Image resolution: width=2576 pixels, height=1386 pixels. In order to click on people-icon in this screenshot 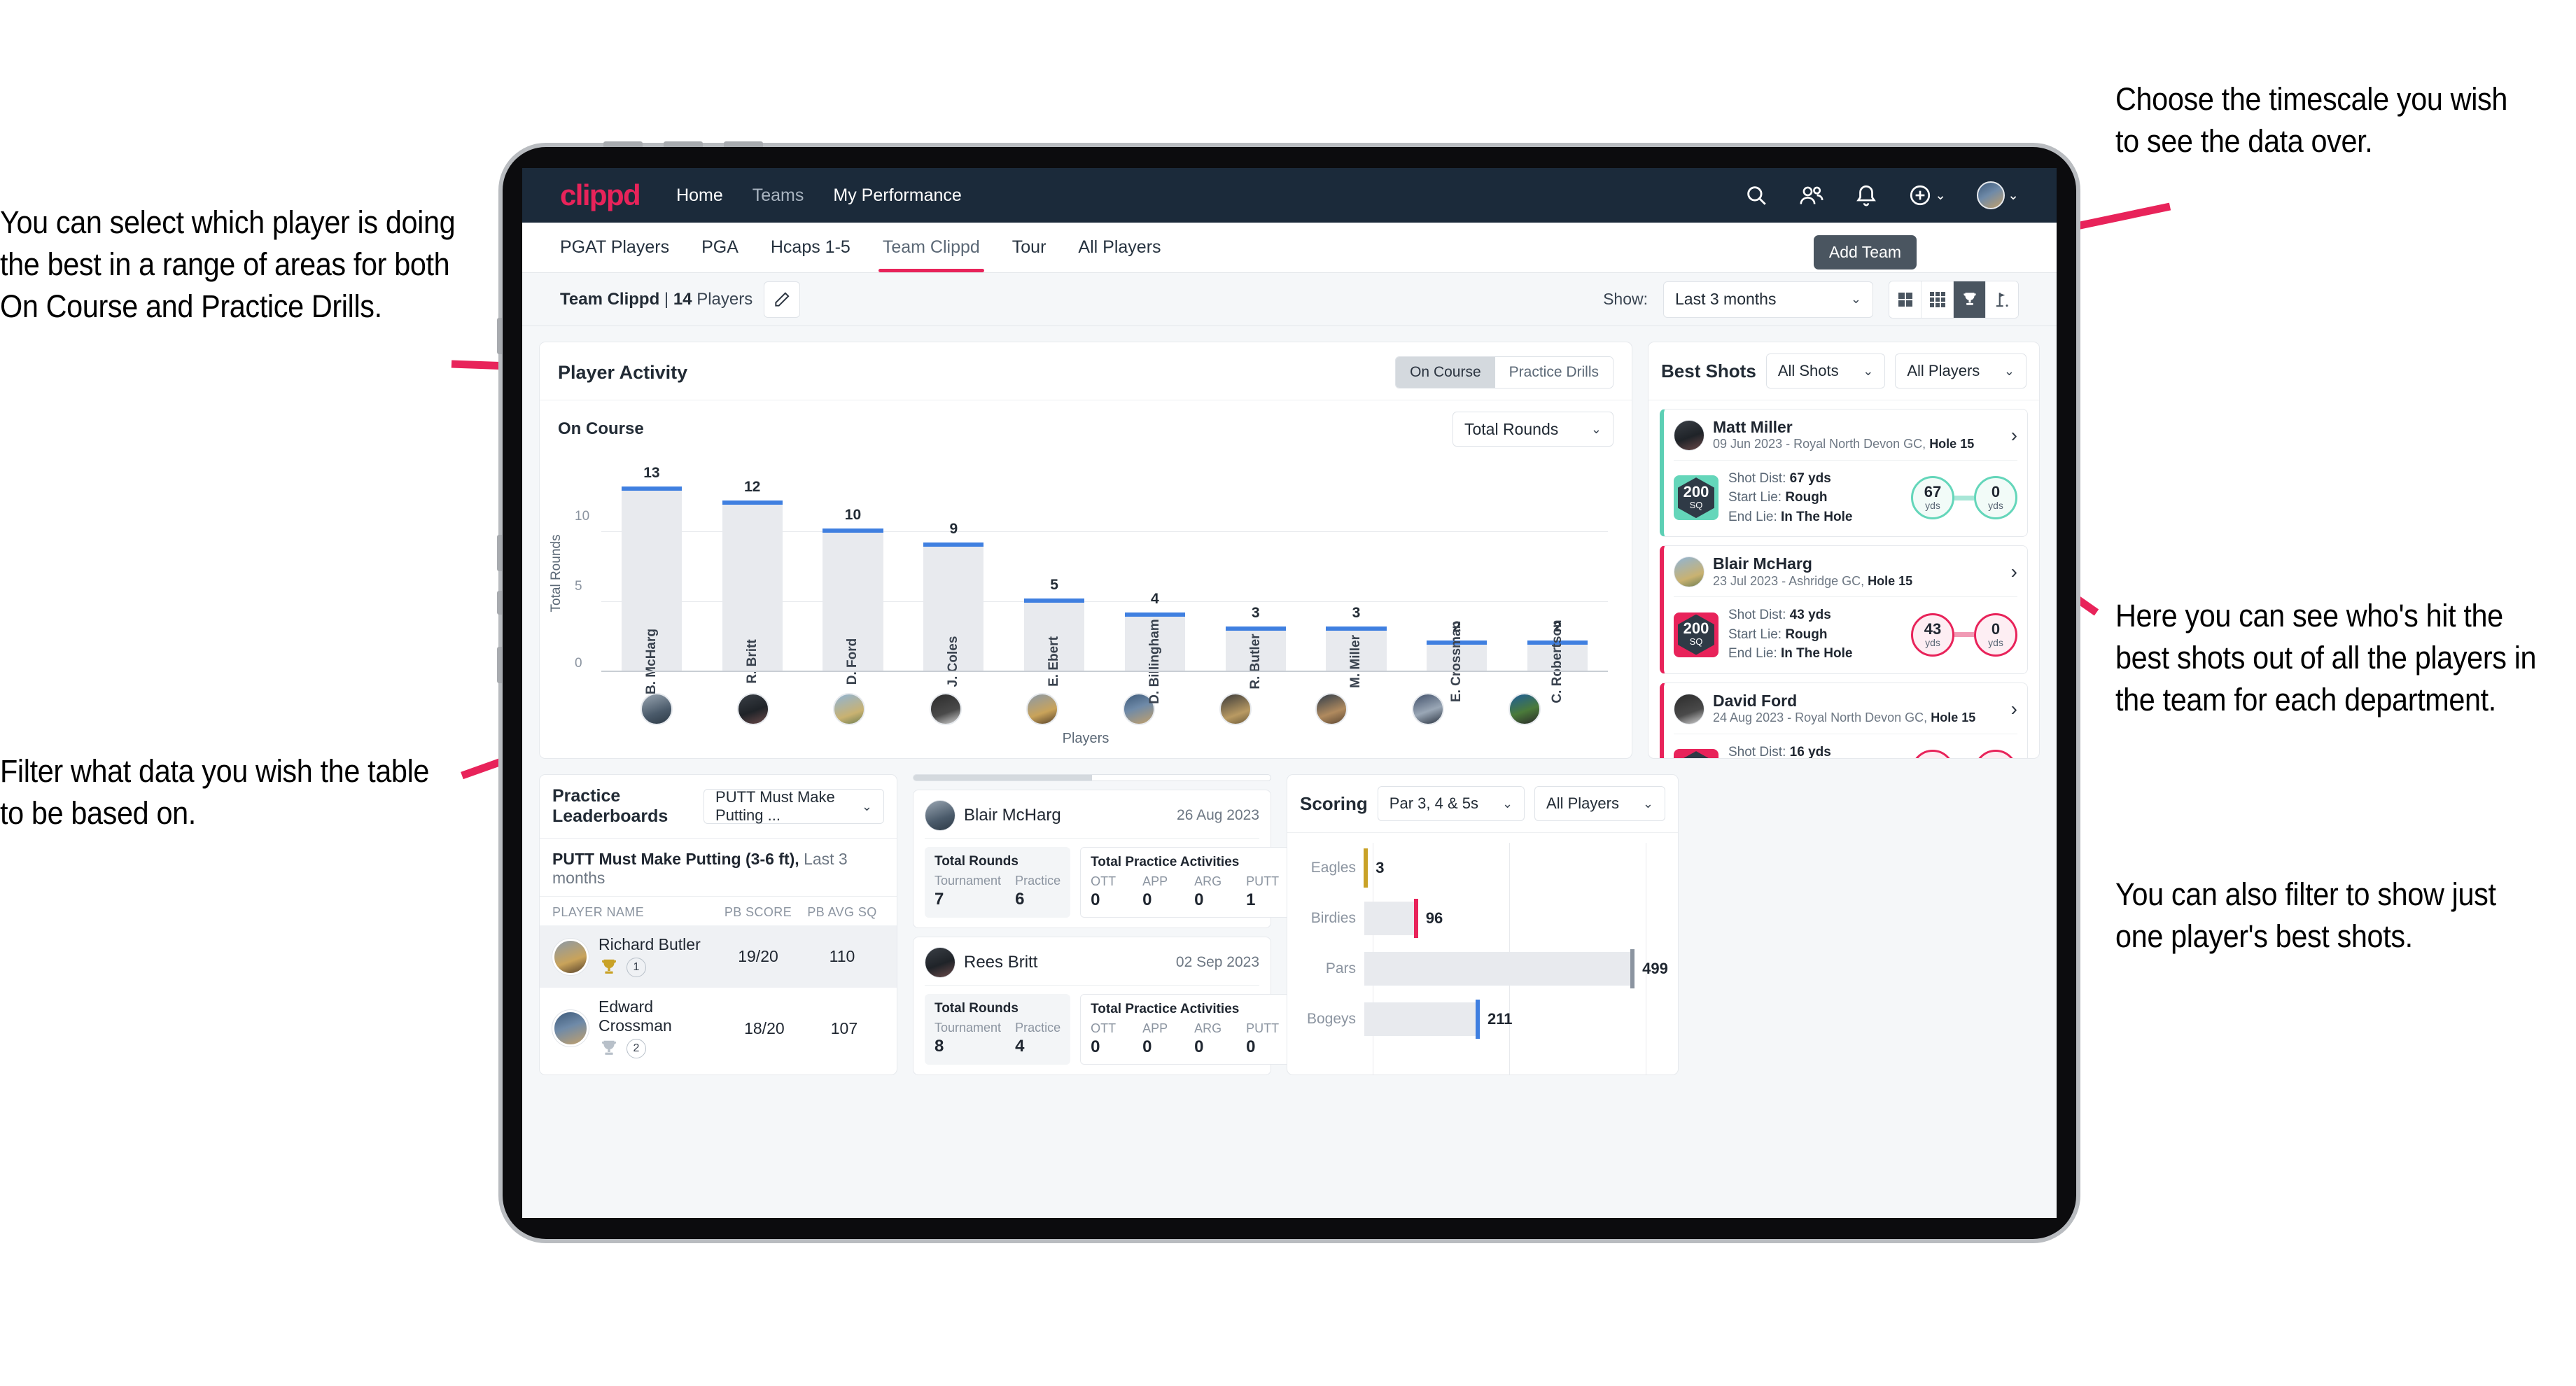, I will do `click(1811, 195)`.